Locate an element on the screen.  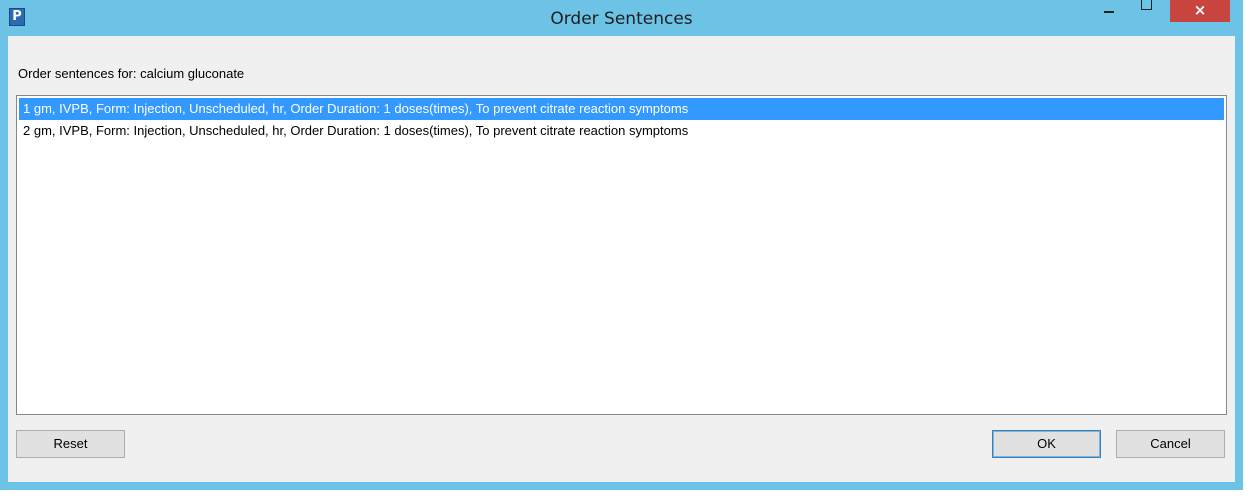
close-icon: × is located at coordinates (1200, 10).